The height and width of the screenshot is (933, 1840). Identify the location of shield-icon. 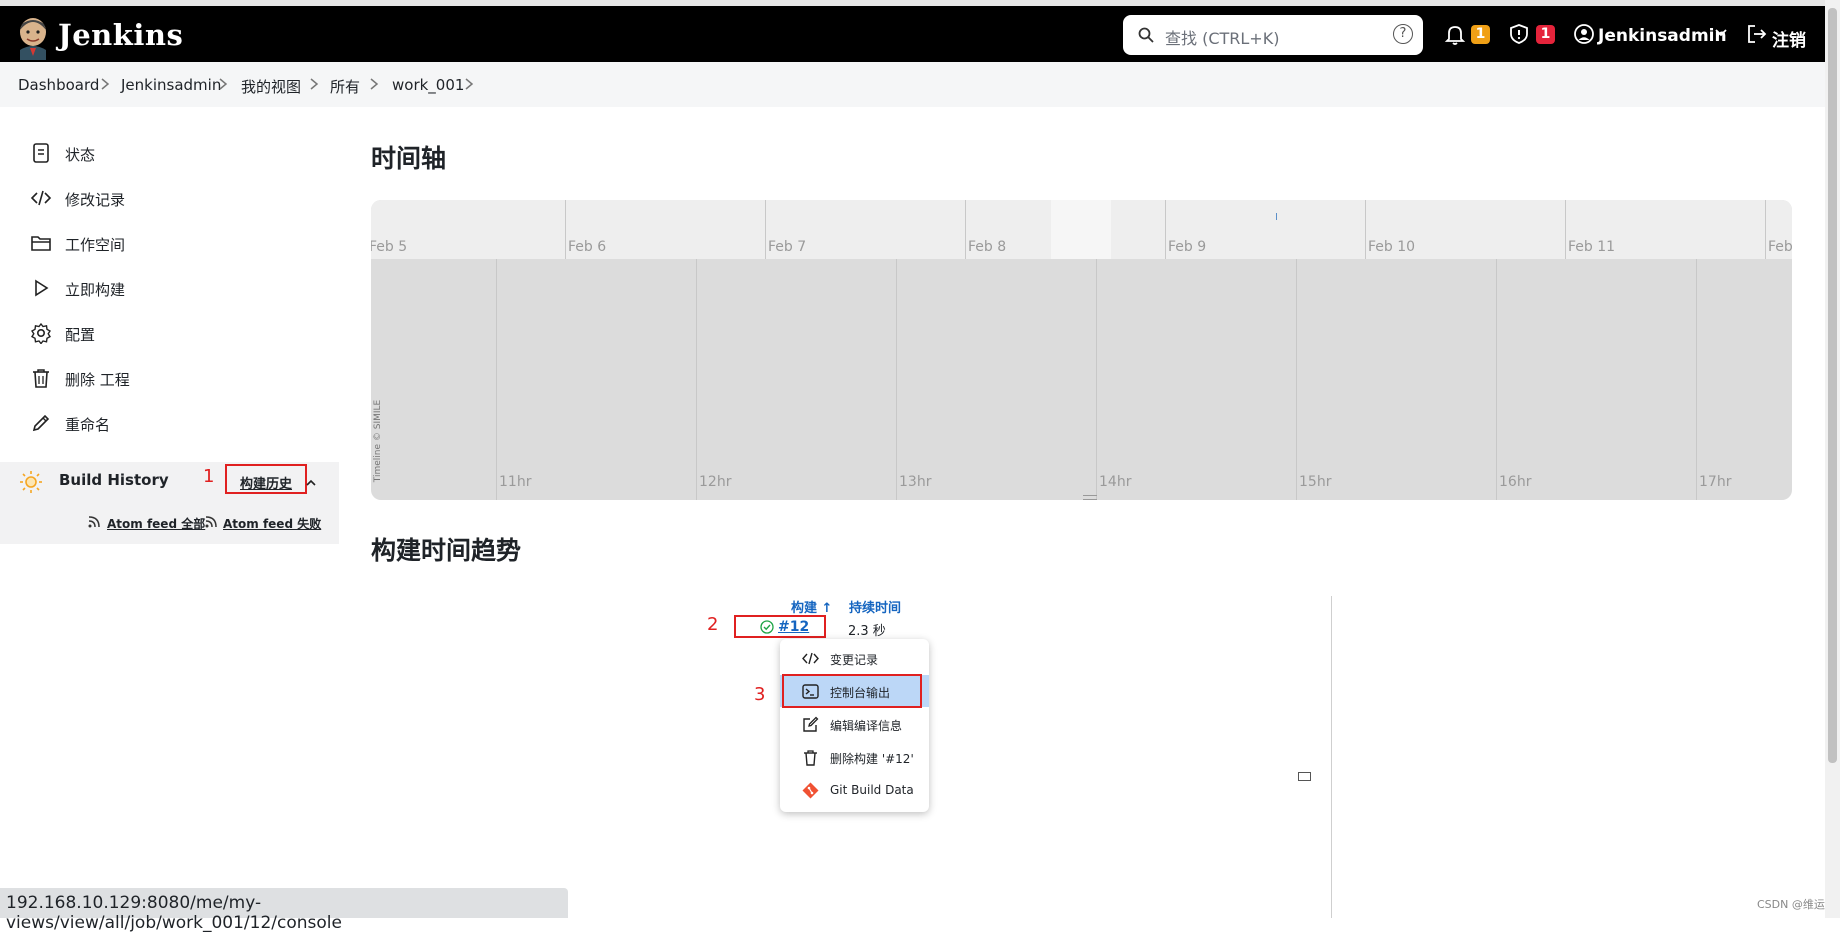
(1519, 34).